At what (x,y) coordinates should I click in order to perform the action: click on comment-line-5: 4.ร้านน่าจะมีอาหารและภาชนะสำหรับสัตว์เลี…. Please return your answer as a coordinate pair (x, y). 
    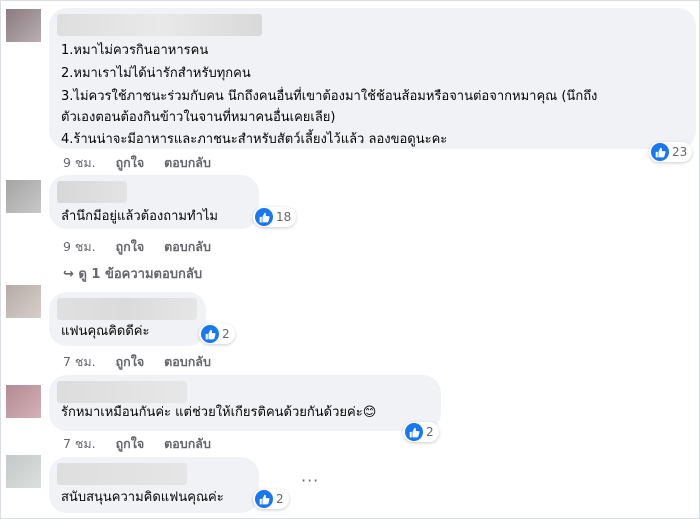
    Looking at the image, I should click on (254, 139).